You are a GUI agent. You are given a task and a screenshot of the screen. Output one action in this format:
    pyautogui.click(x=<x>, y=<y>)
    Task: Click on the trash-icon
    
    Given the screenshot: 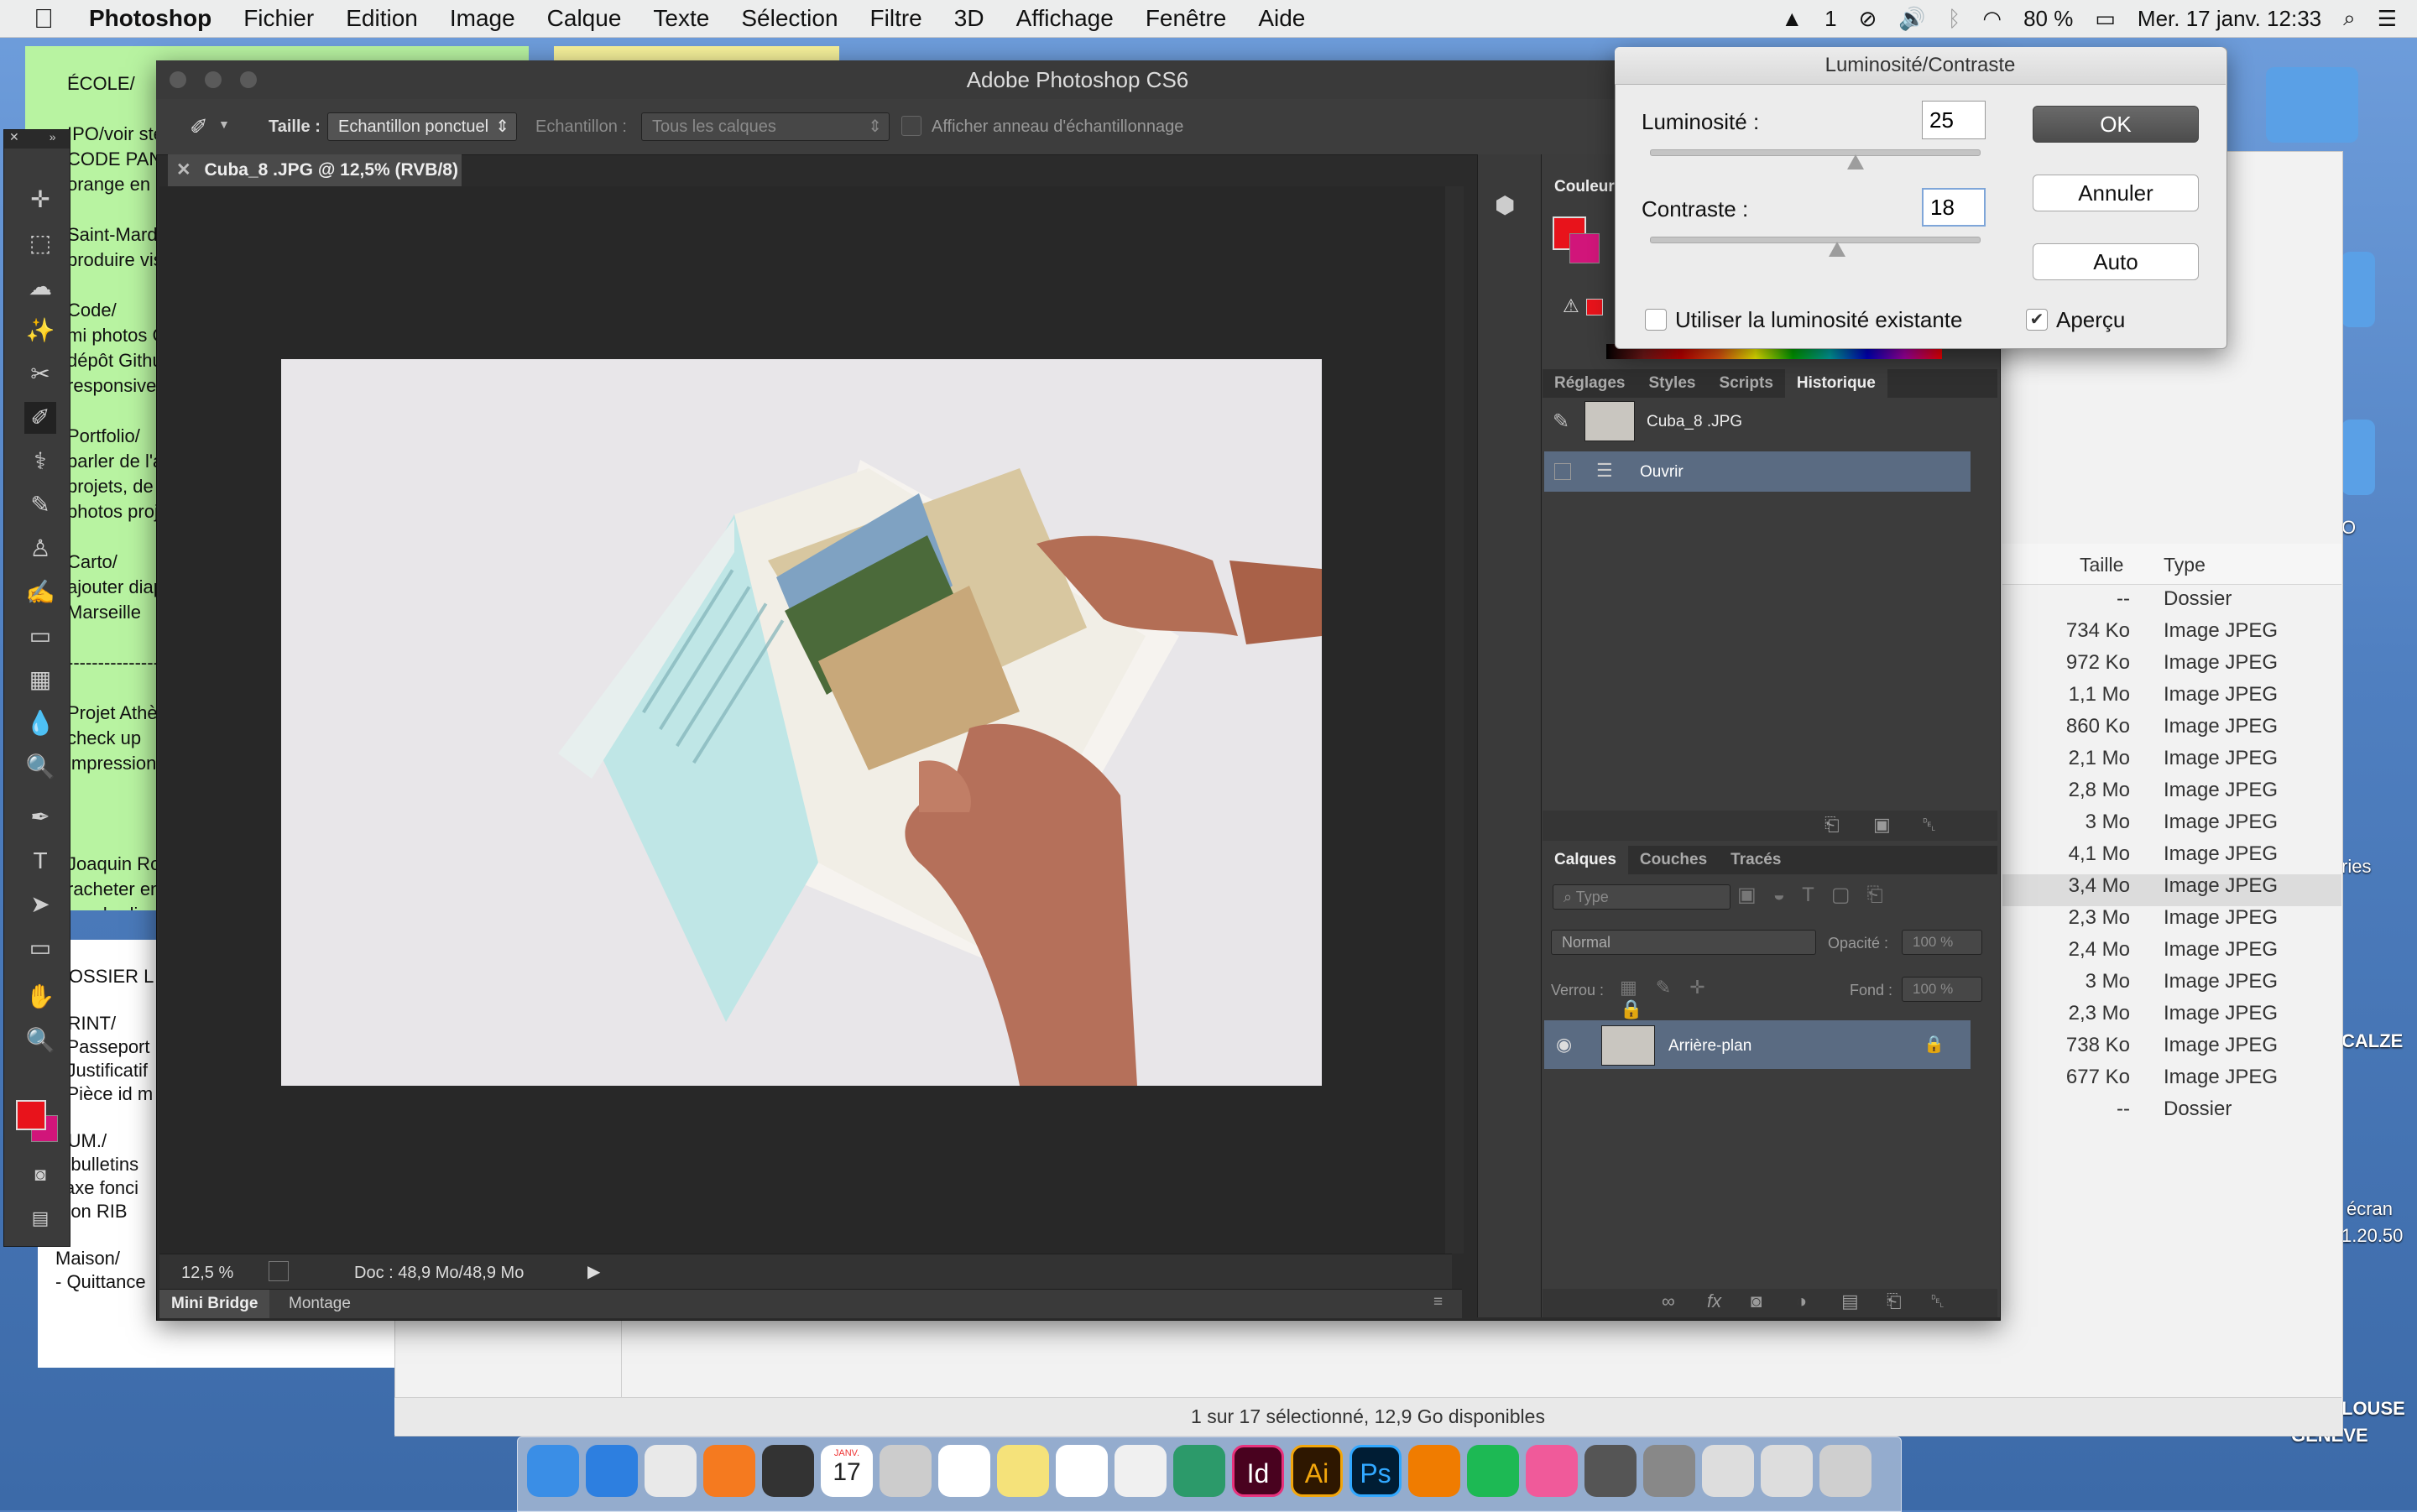 What is the action you would take?
    pyautogui.click(x=1845, y=1471)
    